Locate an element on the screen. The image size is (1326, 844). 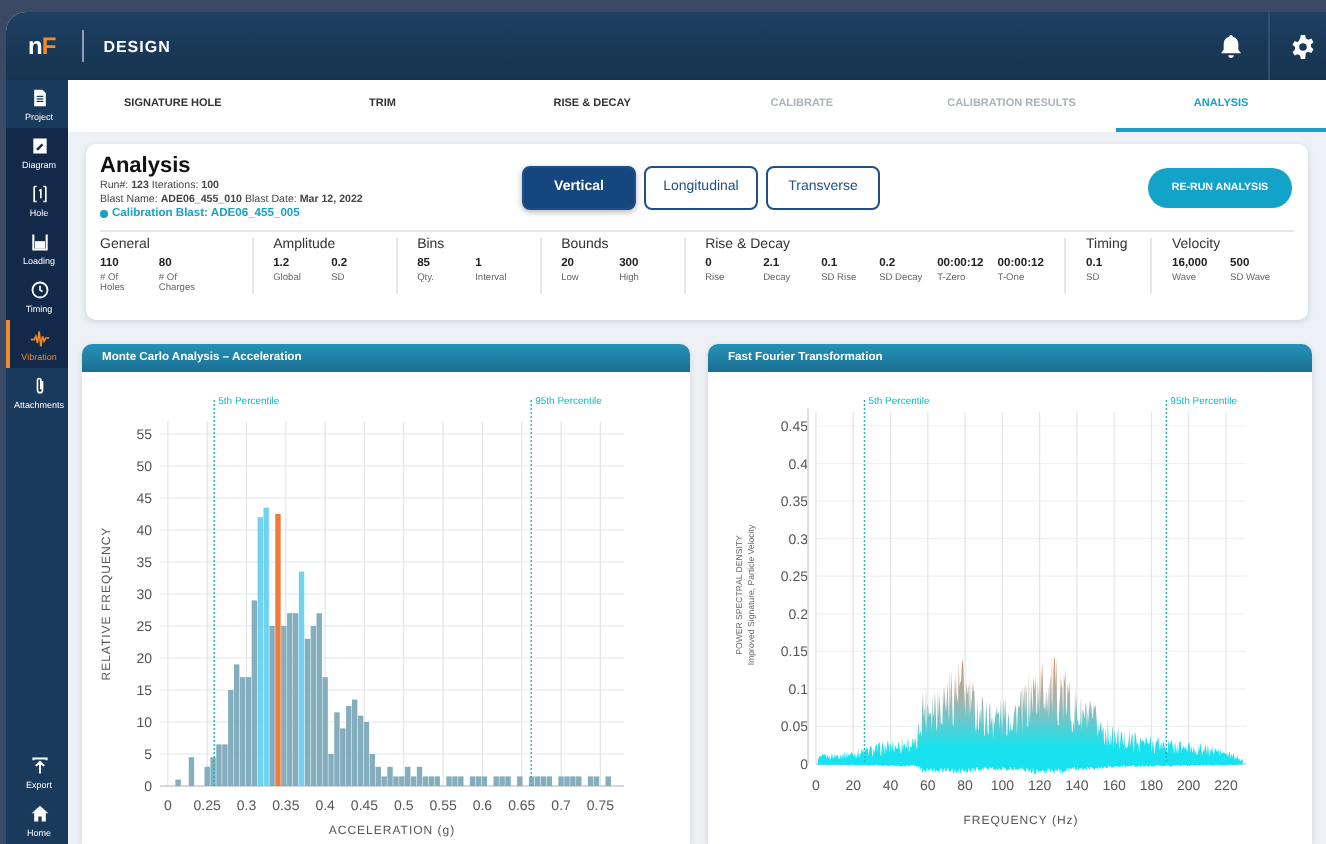
logo: nF is located at coordinates (42, 46).